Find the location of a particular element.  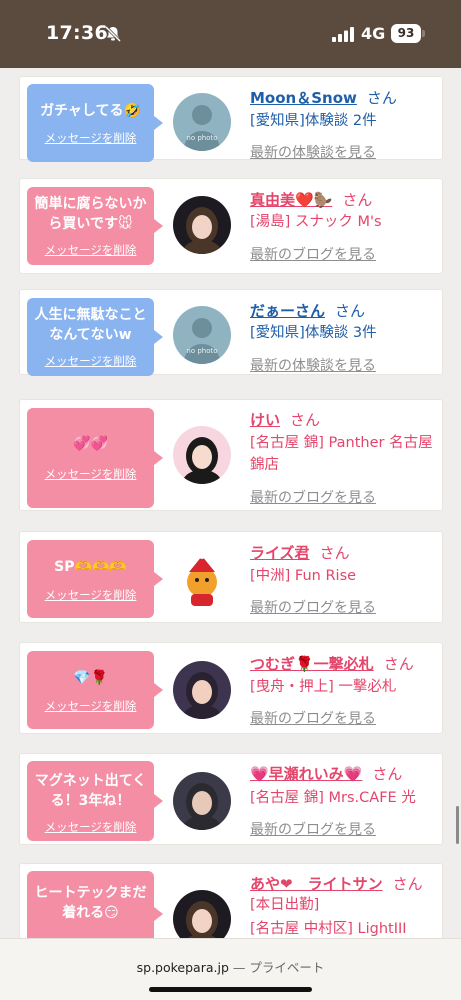

user-name-row: だぁーさん さん is located at coordinates (307, 310).